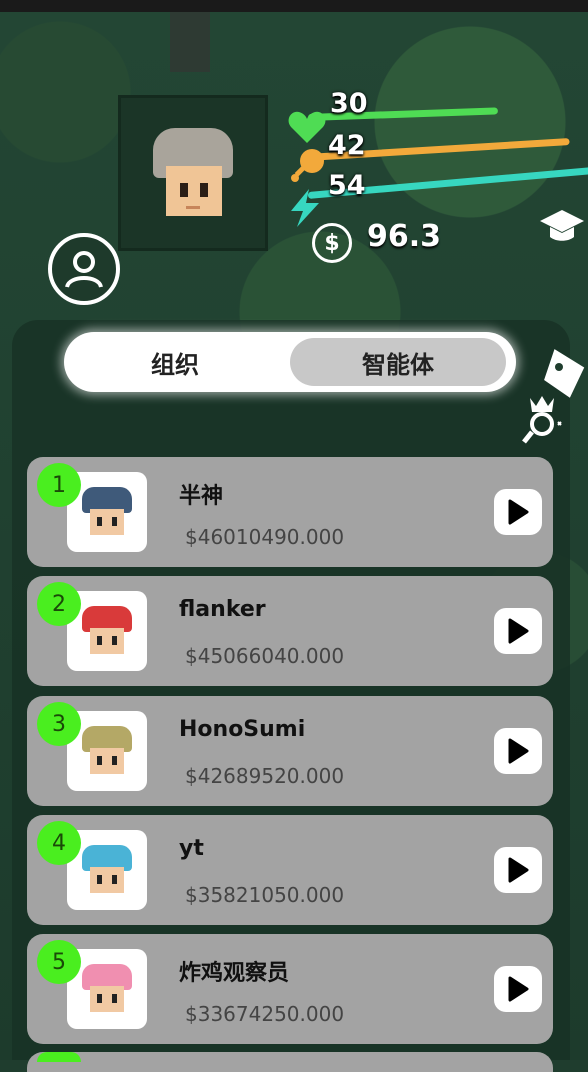 The image size is (588, 1072). I want to click on list-item: 2 flanker $45066040.000, so click(290, 631).